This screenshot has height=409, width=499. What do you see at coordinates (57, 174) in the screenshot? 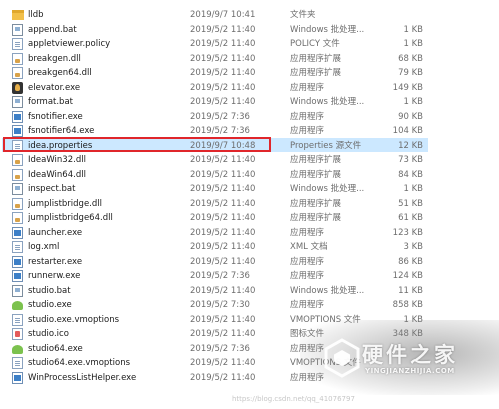
I see `file-name: IdeaWin64.dll` at bounding box center [57, 174].